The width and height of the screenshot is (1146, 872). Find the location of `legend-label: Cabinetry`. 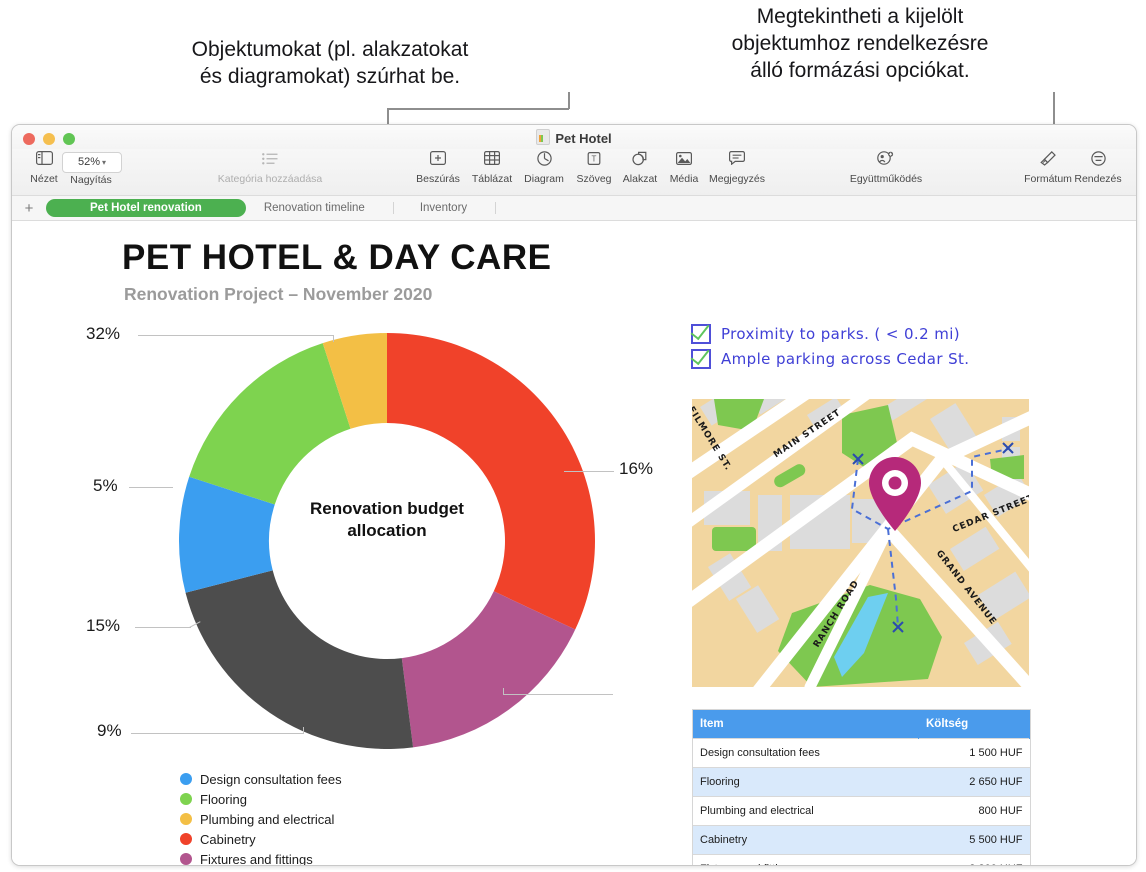

legend-label: Cabinetry is located at coordinates (228, 839).